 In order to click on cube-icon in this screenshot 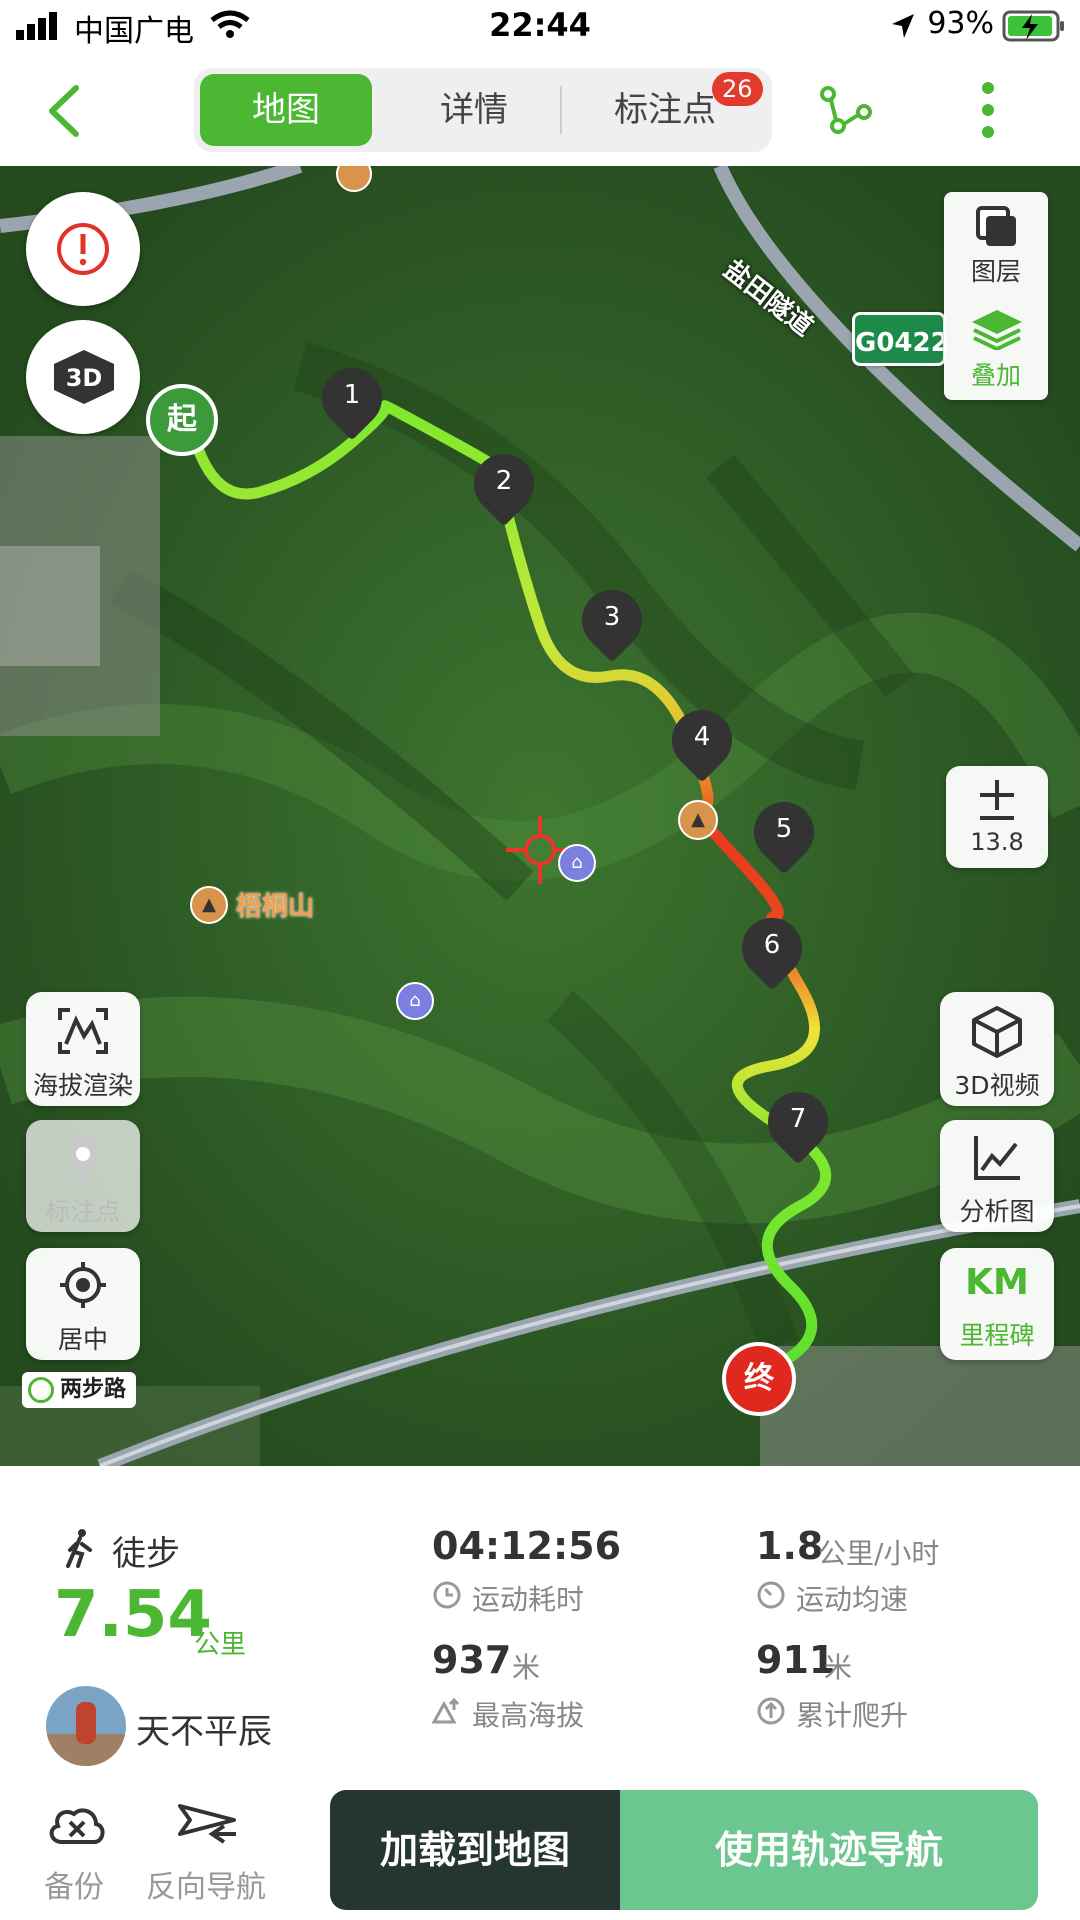, I will do `click(997, 1032)`.